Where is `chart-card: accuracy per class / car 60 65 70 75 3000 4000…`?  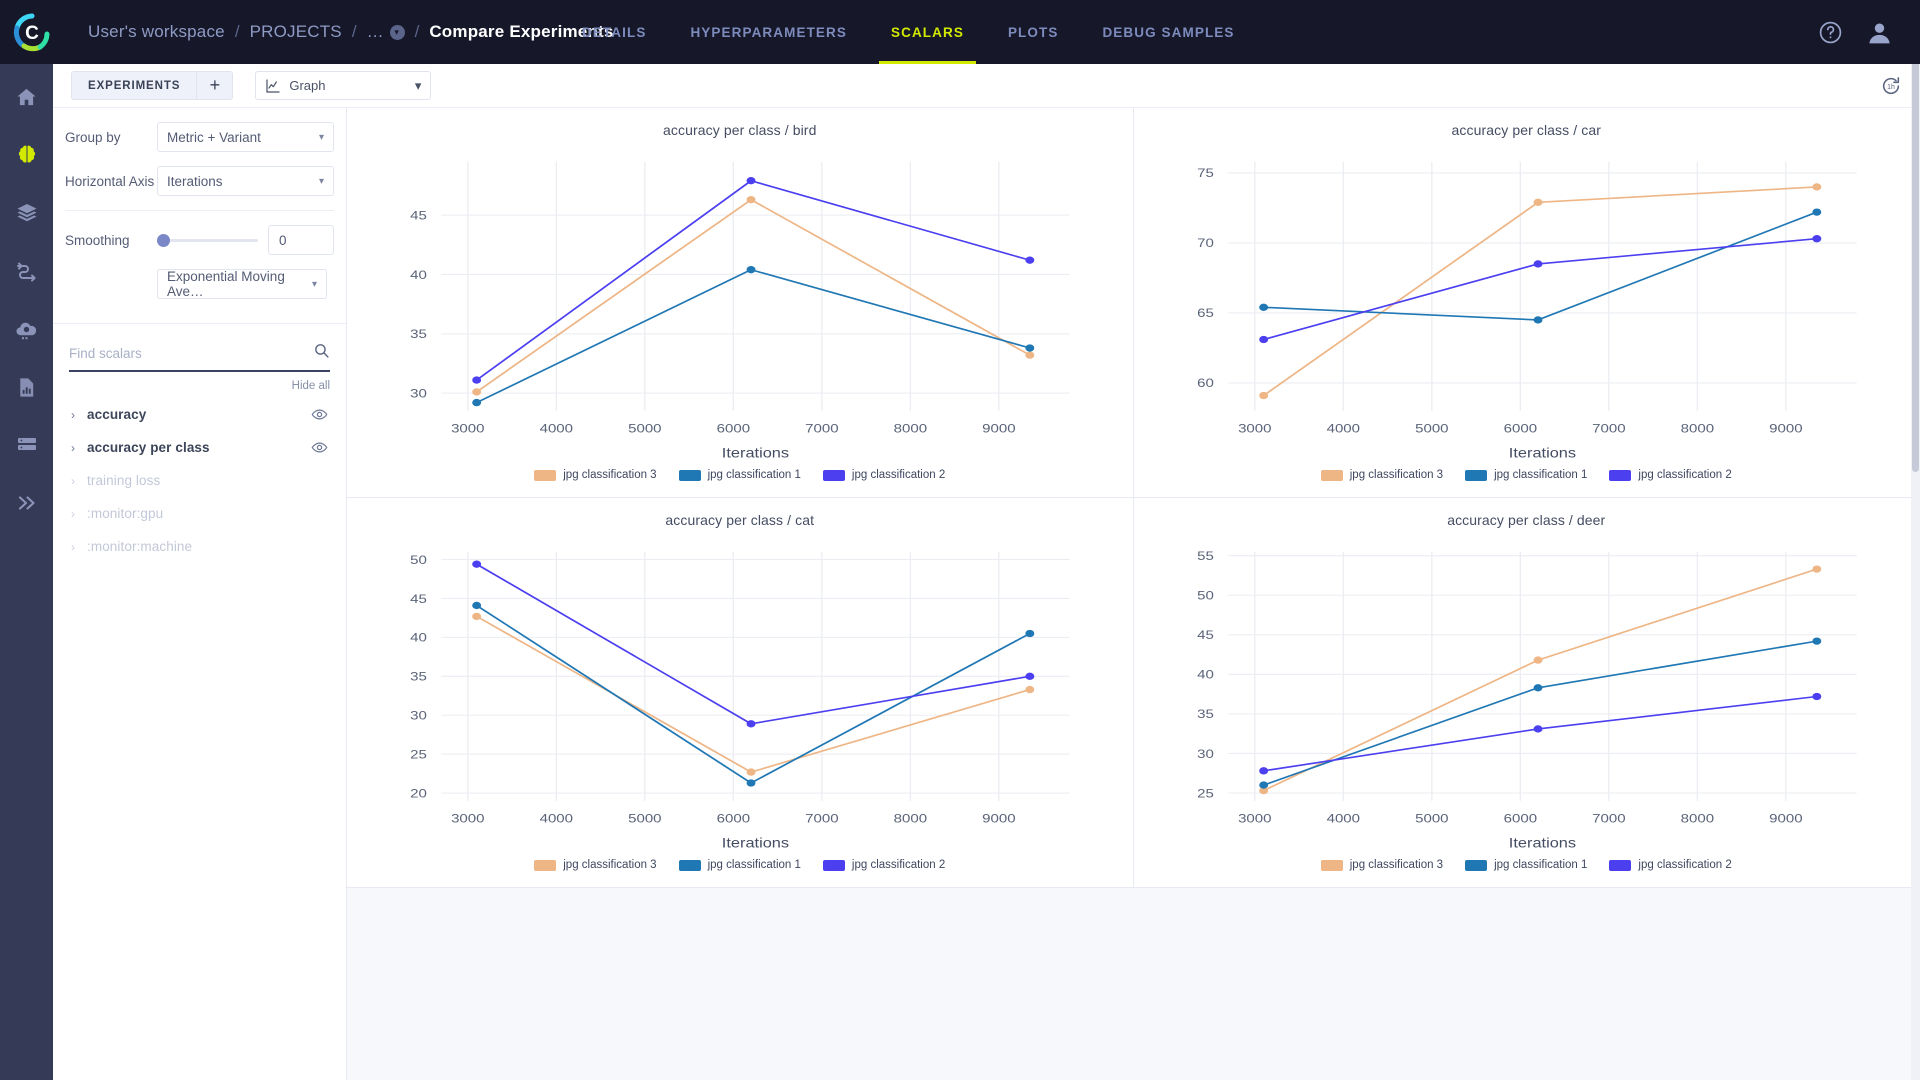 chart-card: accuracy per class / car 60 65 70 75 3000 4000… is located at coordinates (1526, 303).